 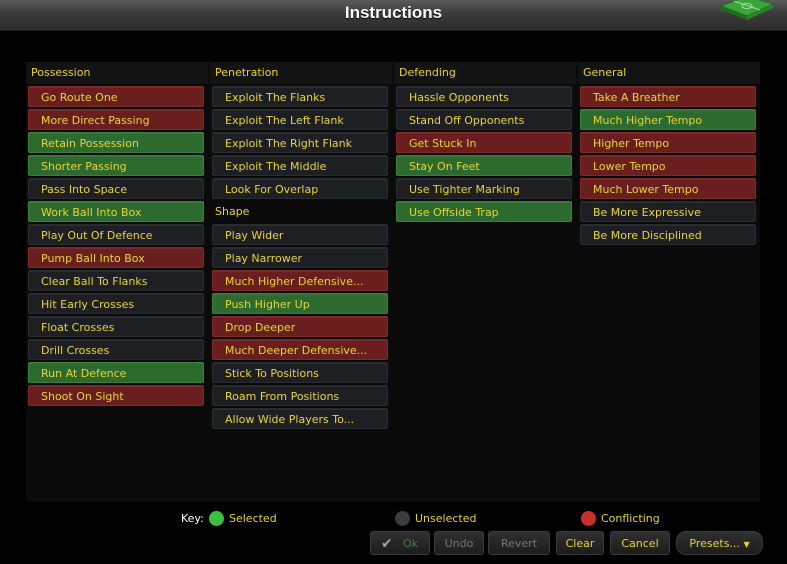 What do you see at coordinates (300, 326) in the screenshot?
I see `instruction-toggle-drop-deeper: Drop Deeper` at bounding box center [300, 326].